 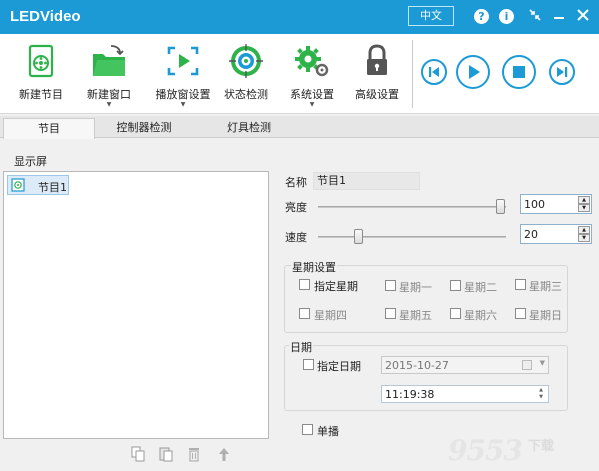 I want to click on watermark-logo: 9553, so click(x=485, y=450).